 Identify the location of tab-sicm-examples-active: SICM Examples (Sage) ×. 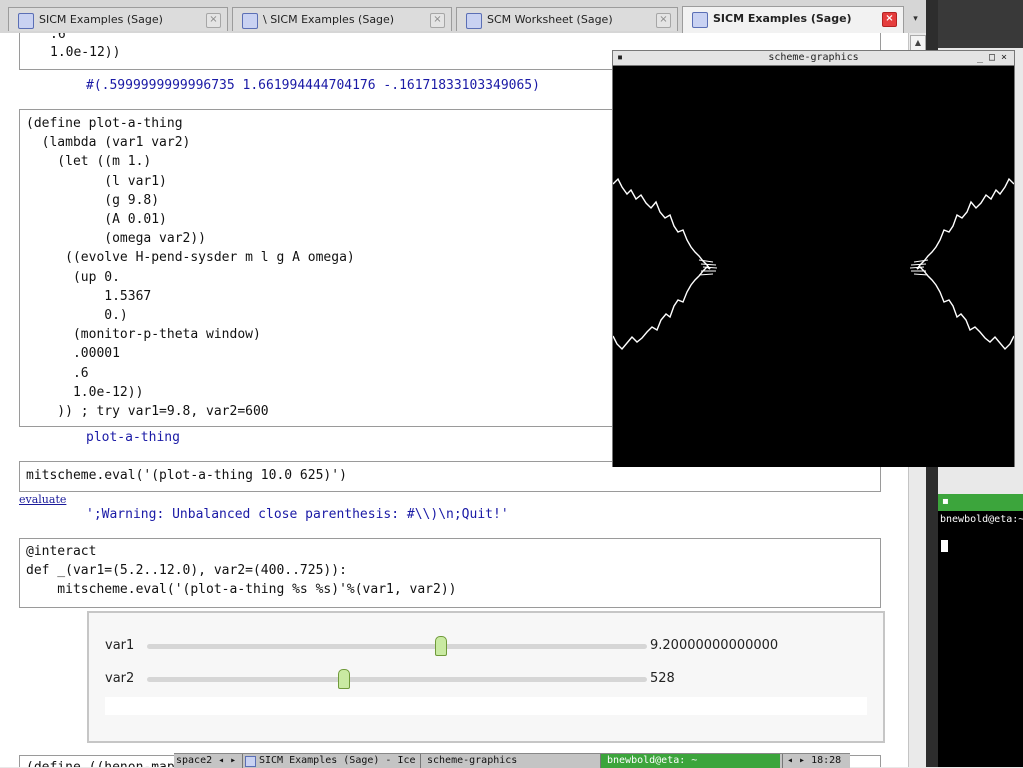
(793, 19).